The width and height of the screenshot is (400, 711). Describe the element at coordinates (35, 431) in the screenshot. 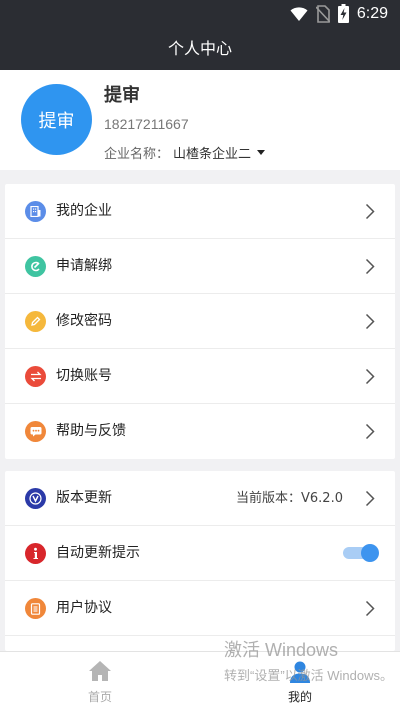

I see `chat-icon` at that location.